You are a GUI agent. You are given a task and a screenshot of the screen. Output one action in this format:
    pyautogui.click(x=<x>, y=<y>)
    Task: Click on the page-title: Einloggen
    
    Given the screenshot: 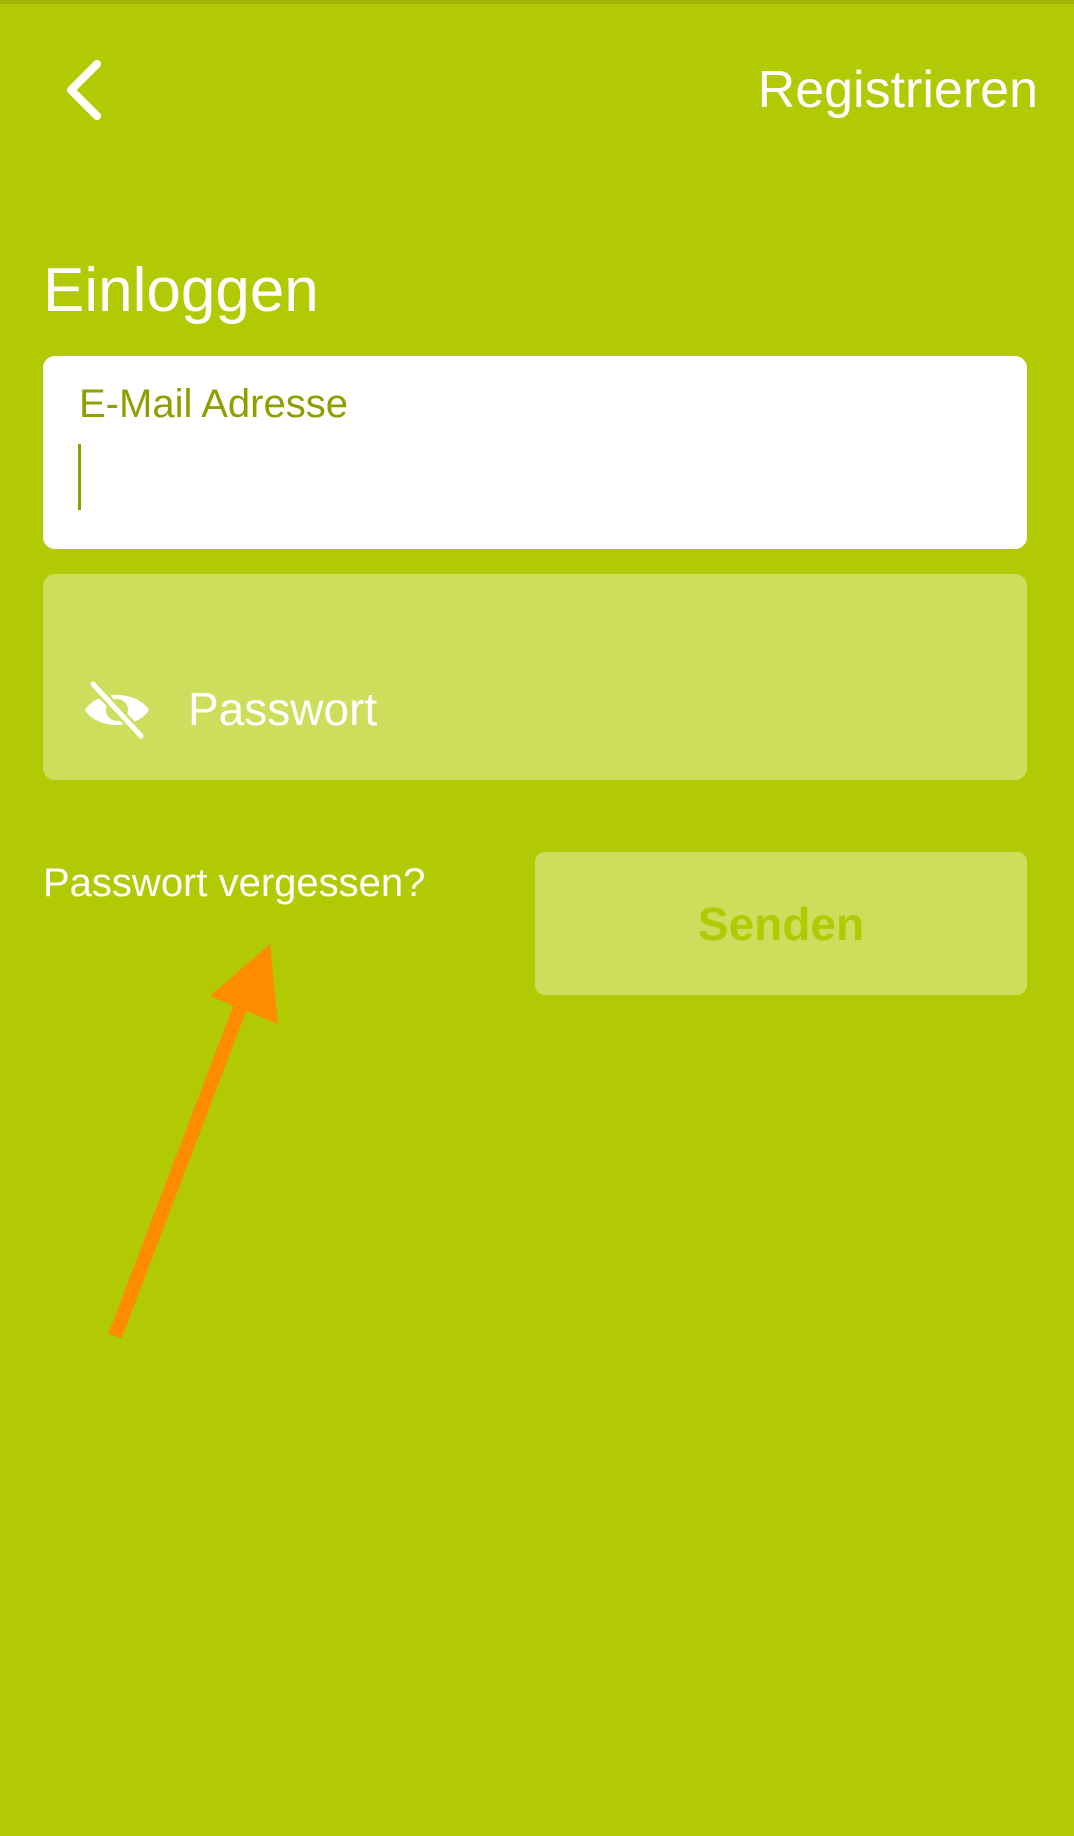 What is the action you would take?
    pyautogui.click(x=181, y=290)
    